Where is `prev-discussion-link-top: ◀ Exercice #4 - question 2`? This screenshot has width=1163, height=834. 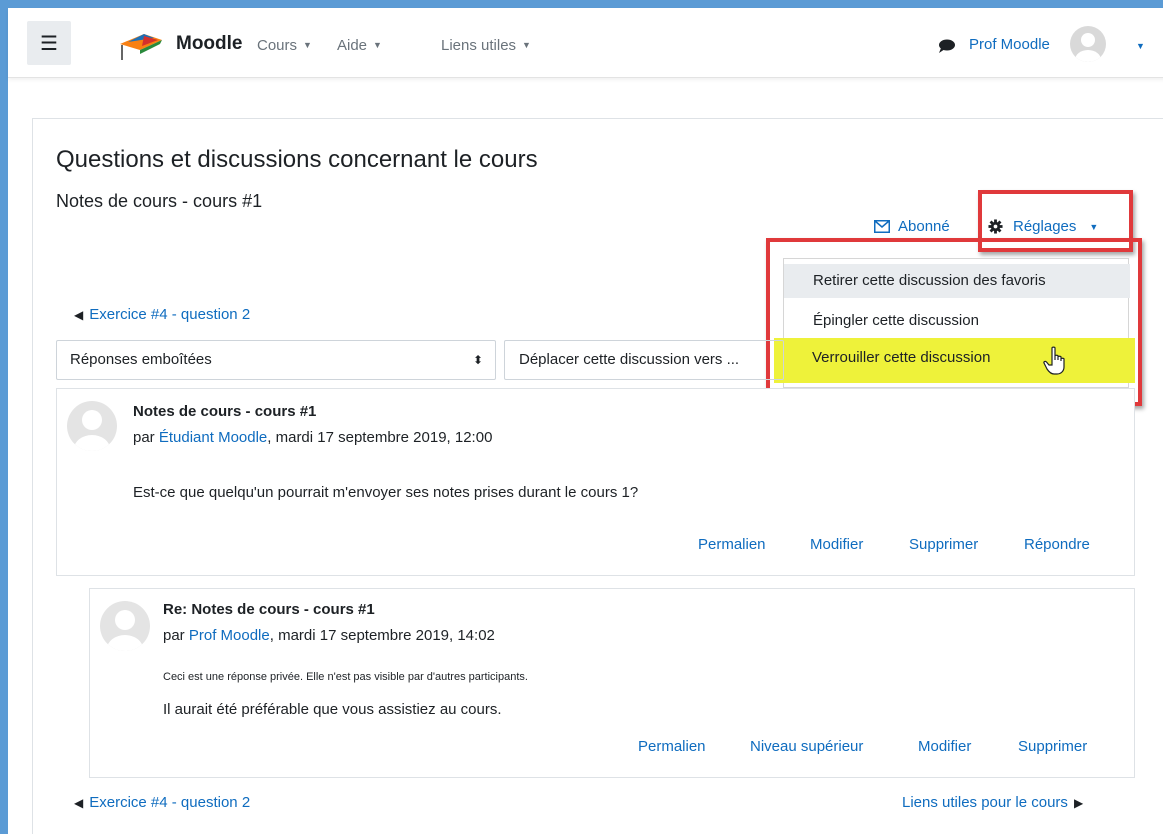 prev-discussion-link-top: ◀ Exercice #4 - question 2 is located at coordinates (162, 314).